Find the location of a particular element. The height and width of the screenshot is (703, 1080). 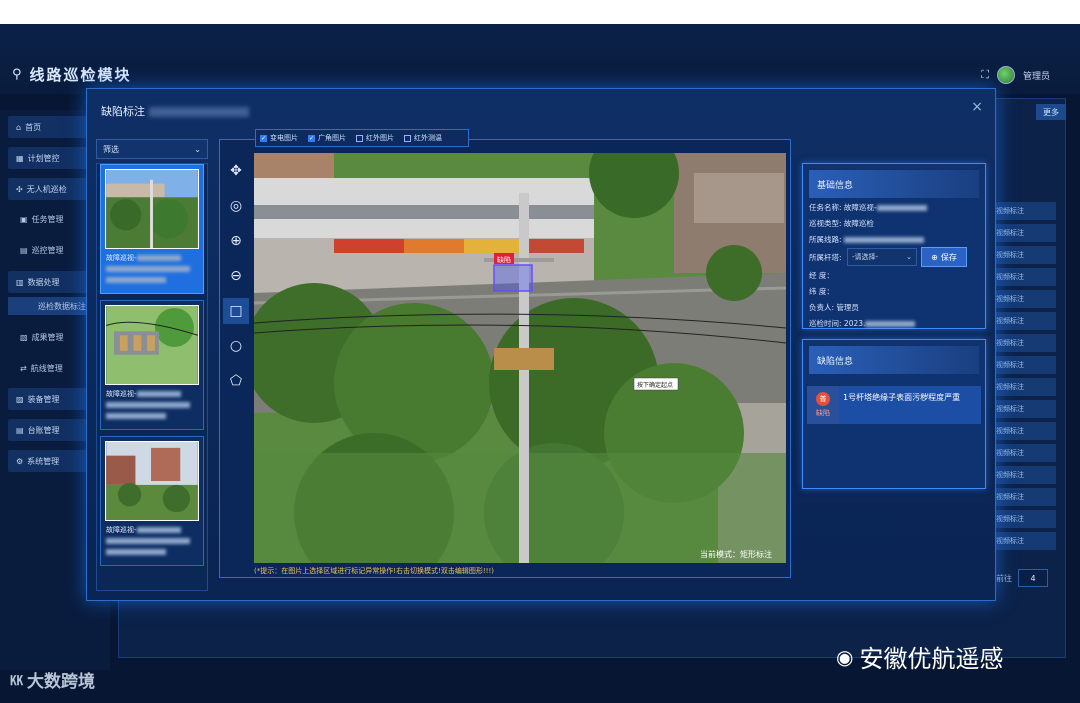

zoom-out-icon: ⊖ is located at coordinates (236, 276).